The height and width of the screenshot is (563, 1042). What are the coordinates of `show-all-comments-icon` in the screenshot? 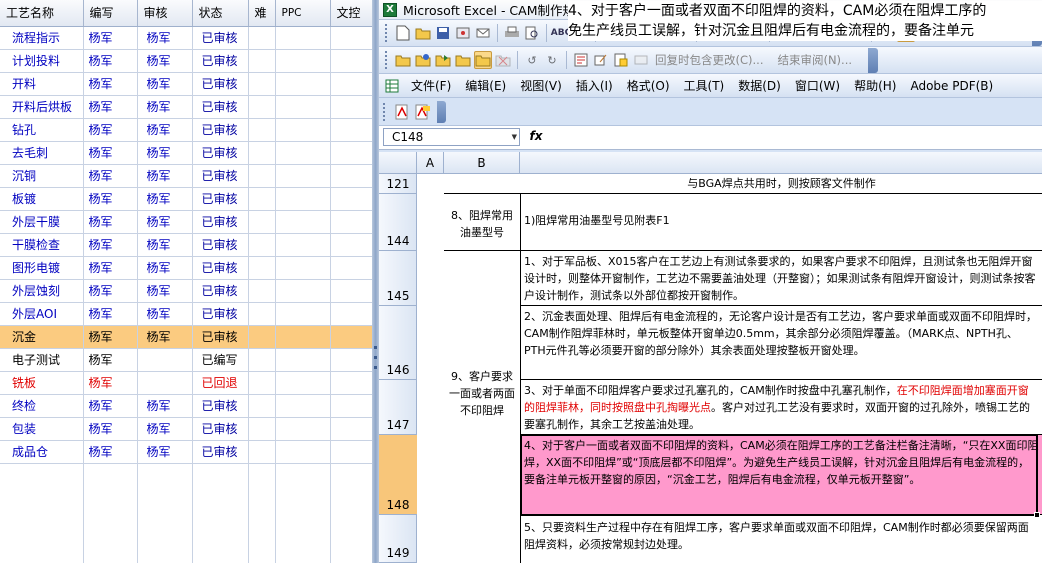 It's located at (483, 60).